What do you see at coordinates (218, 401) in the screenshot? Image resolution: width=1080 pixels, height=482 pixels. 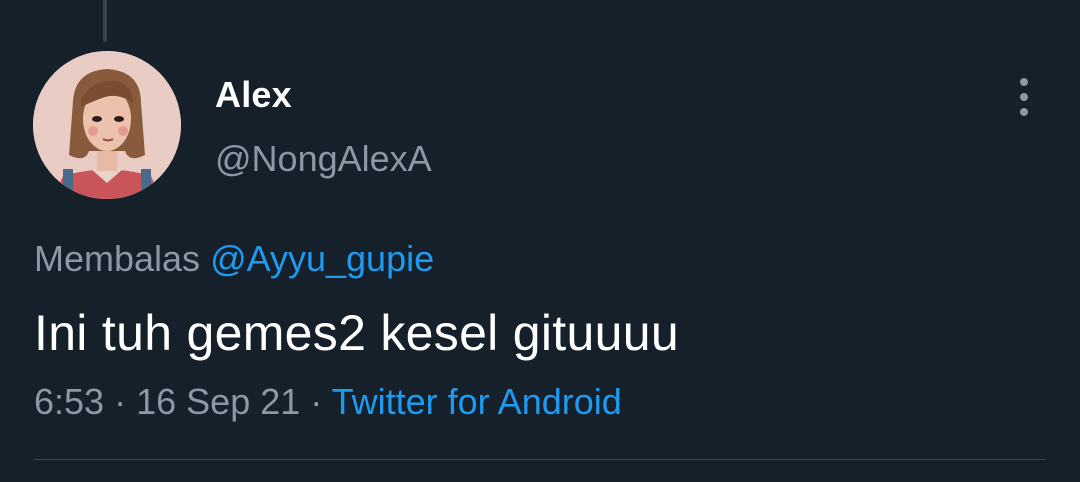 I see `tweet-date: 16 Sep 21` at bounding box center [218, 401].